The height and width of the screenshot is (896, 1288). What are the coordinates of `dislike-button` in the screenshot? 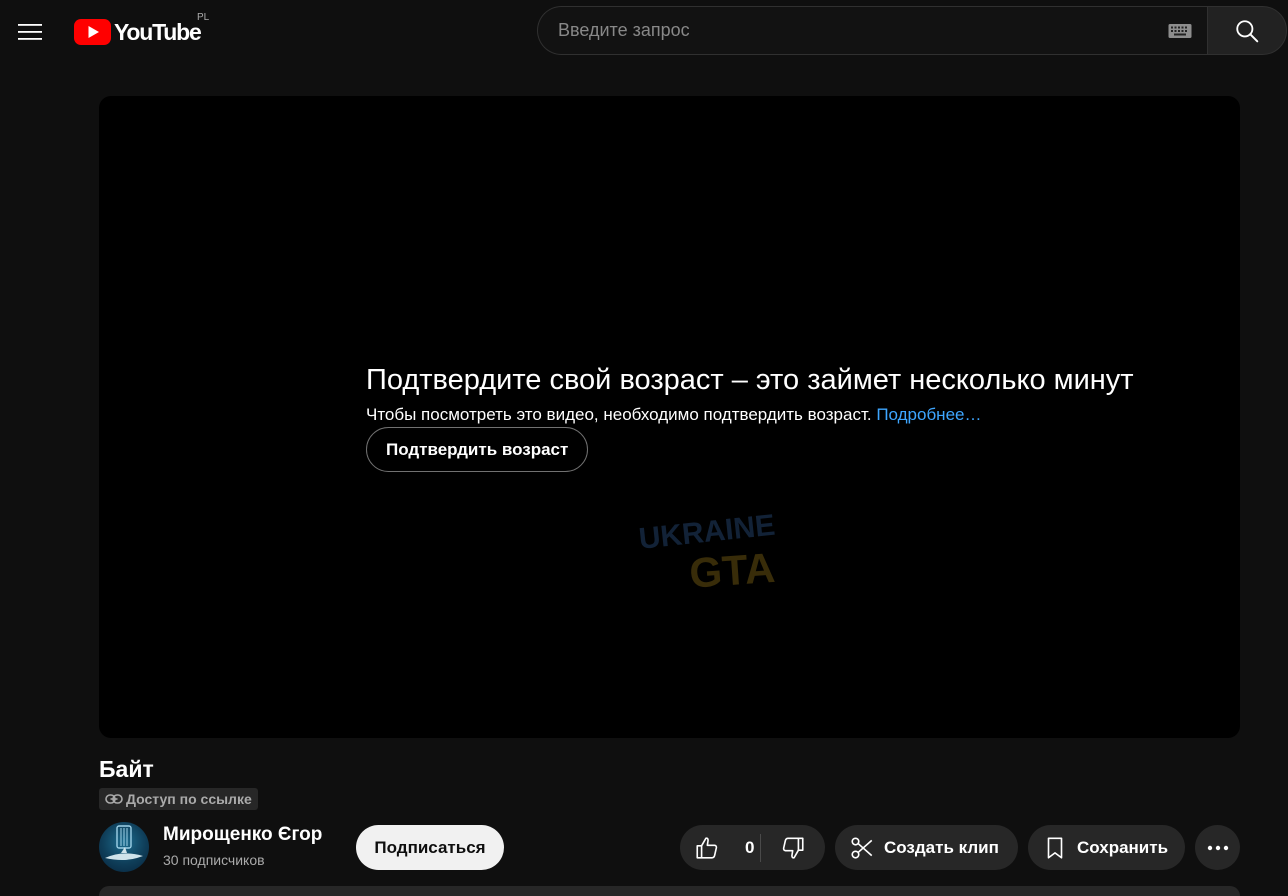 It's located at (793, 847).